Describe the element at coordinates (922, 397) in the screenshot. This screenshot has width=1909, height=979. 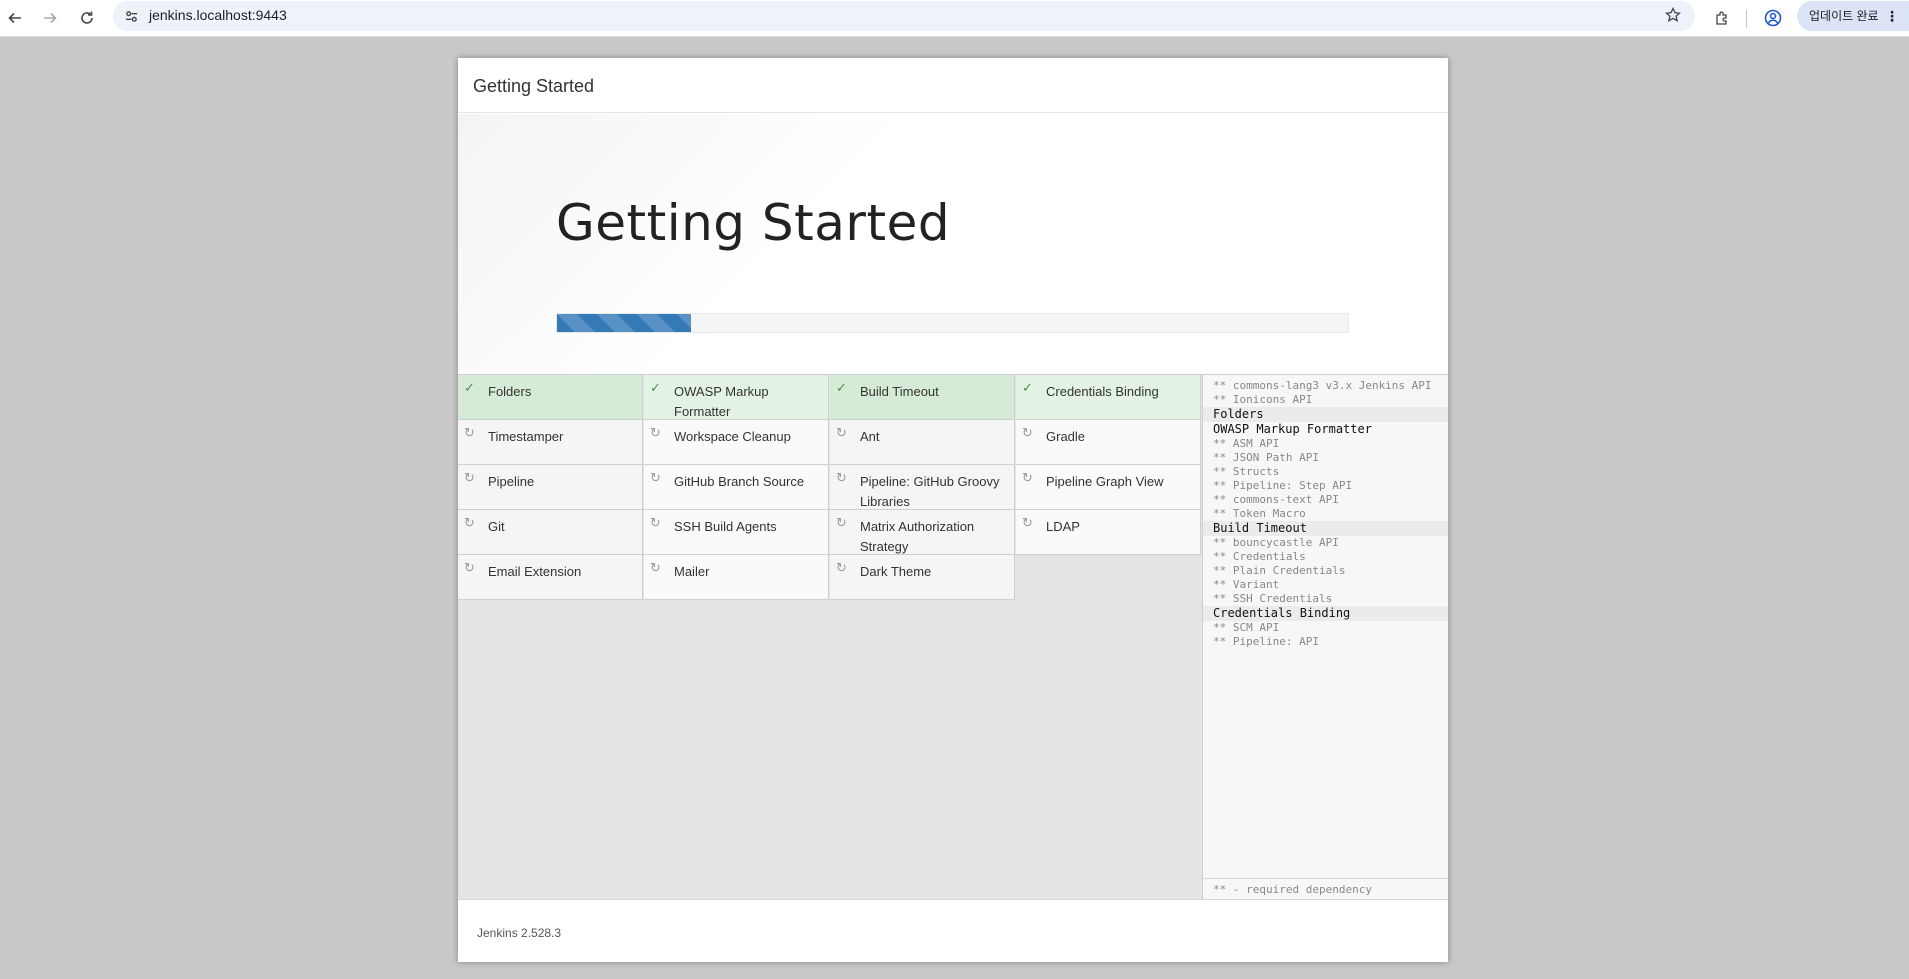
I see `plugin-item: ✓ Build Timeout` at that location.